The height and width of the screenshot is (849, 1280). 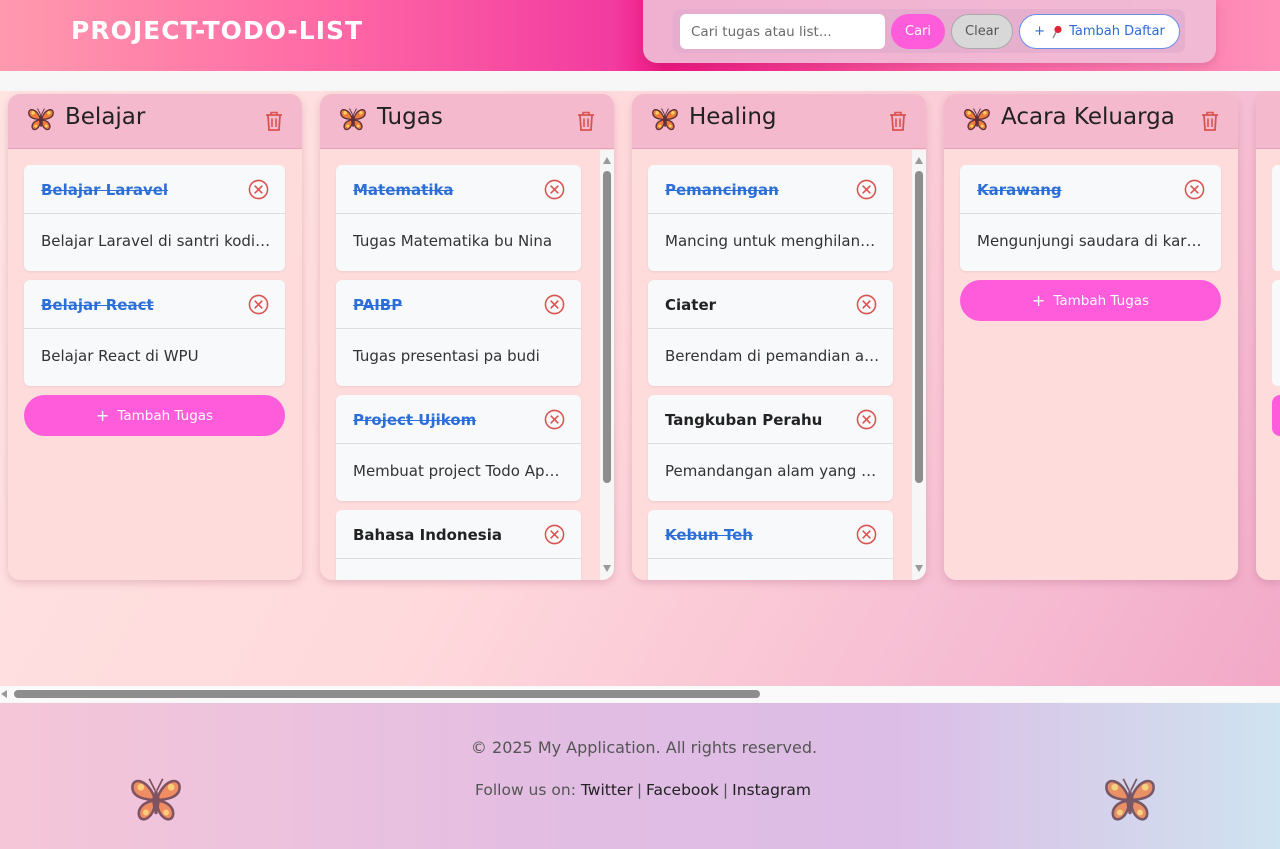 I want to click on task-title: Kebun Teh, so click(x=709, y=535).